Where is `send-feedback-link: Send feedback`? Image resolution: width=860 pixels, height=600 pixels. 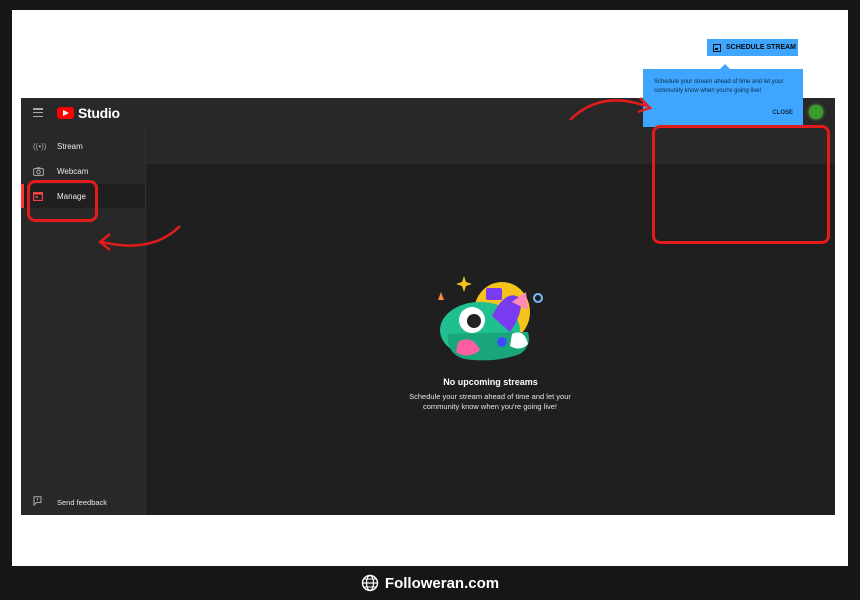
send-feedback-link: Send feedback is located at coordinates (83, 502).